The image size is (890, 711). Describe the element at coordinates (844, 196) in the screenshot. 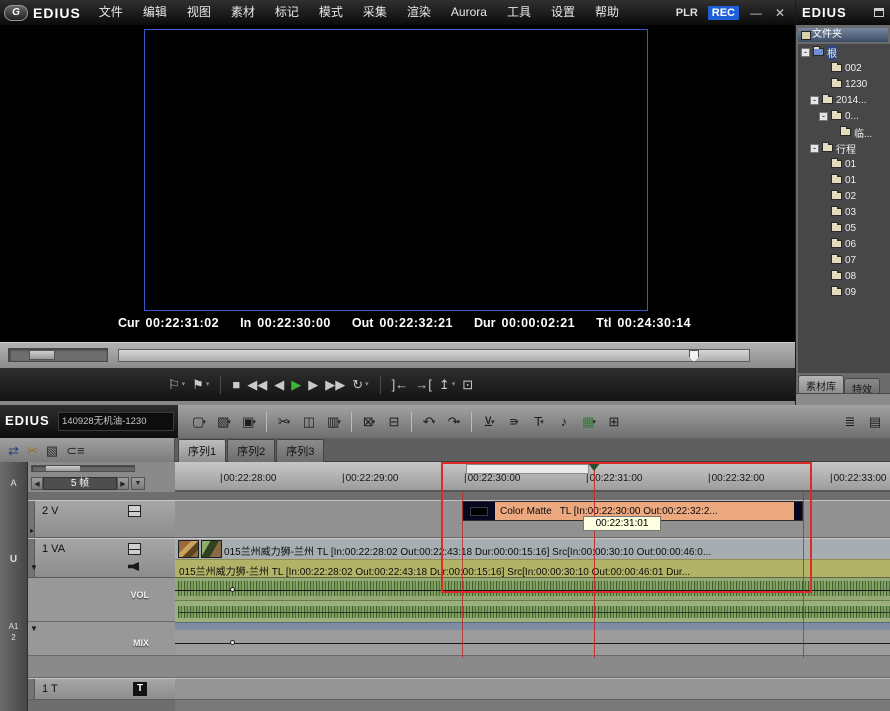

I see `tree-item: 02` at that location.